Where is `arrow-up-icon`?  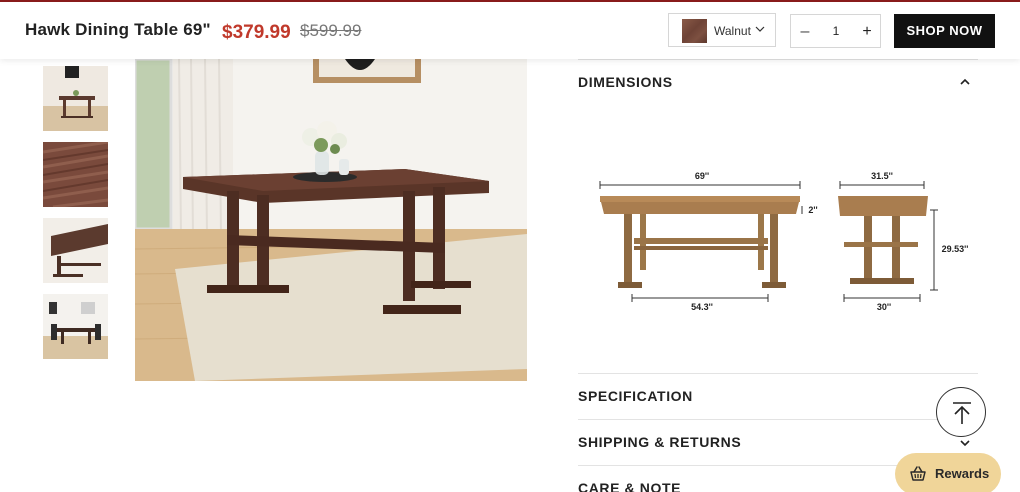 arrow-up-icon is located at coordinates (962, 413).